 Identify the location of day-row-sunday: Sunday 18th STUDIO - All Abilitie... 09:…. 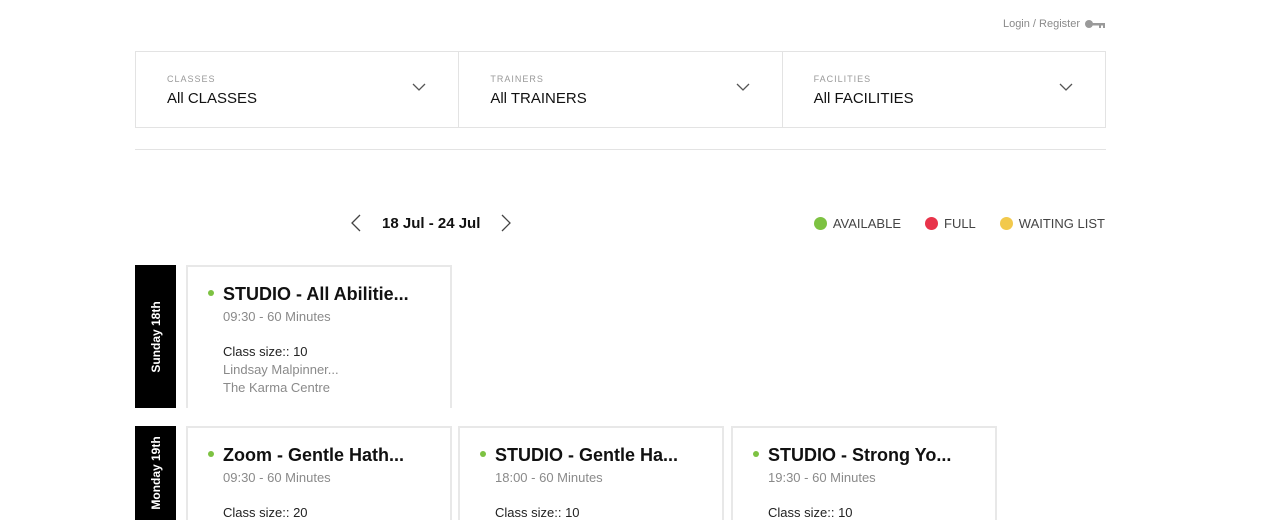
(295, 336).